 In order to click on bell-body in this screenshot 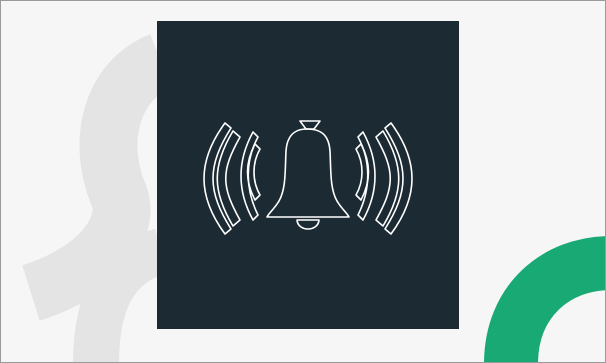, I will do `click(308, 173)`.